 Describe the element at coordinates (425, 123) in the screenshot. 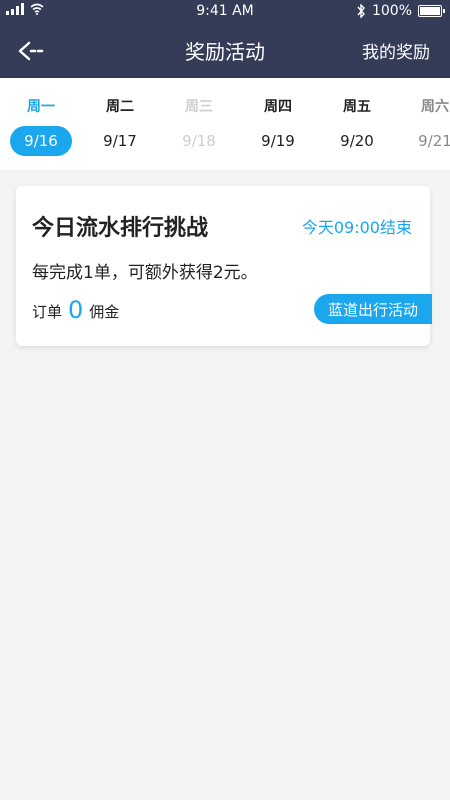

I see `day-tab-sat: 周六 9/21` at that location.